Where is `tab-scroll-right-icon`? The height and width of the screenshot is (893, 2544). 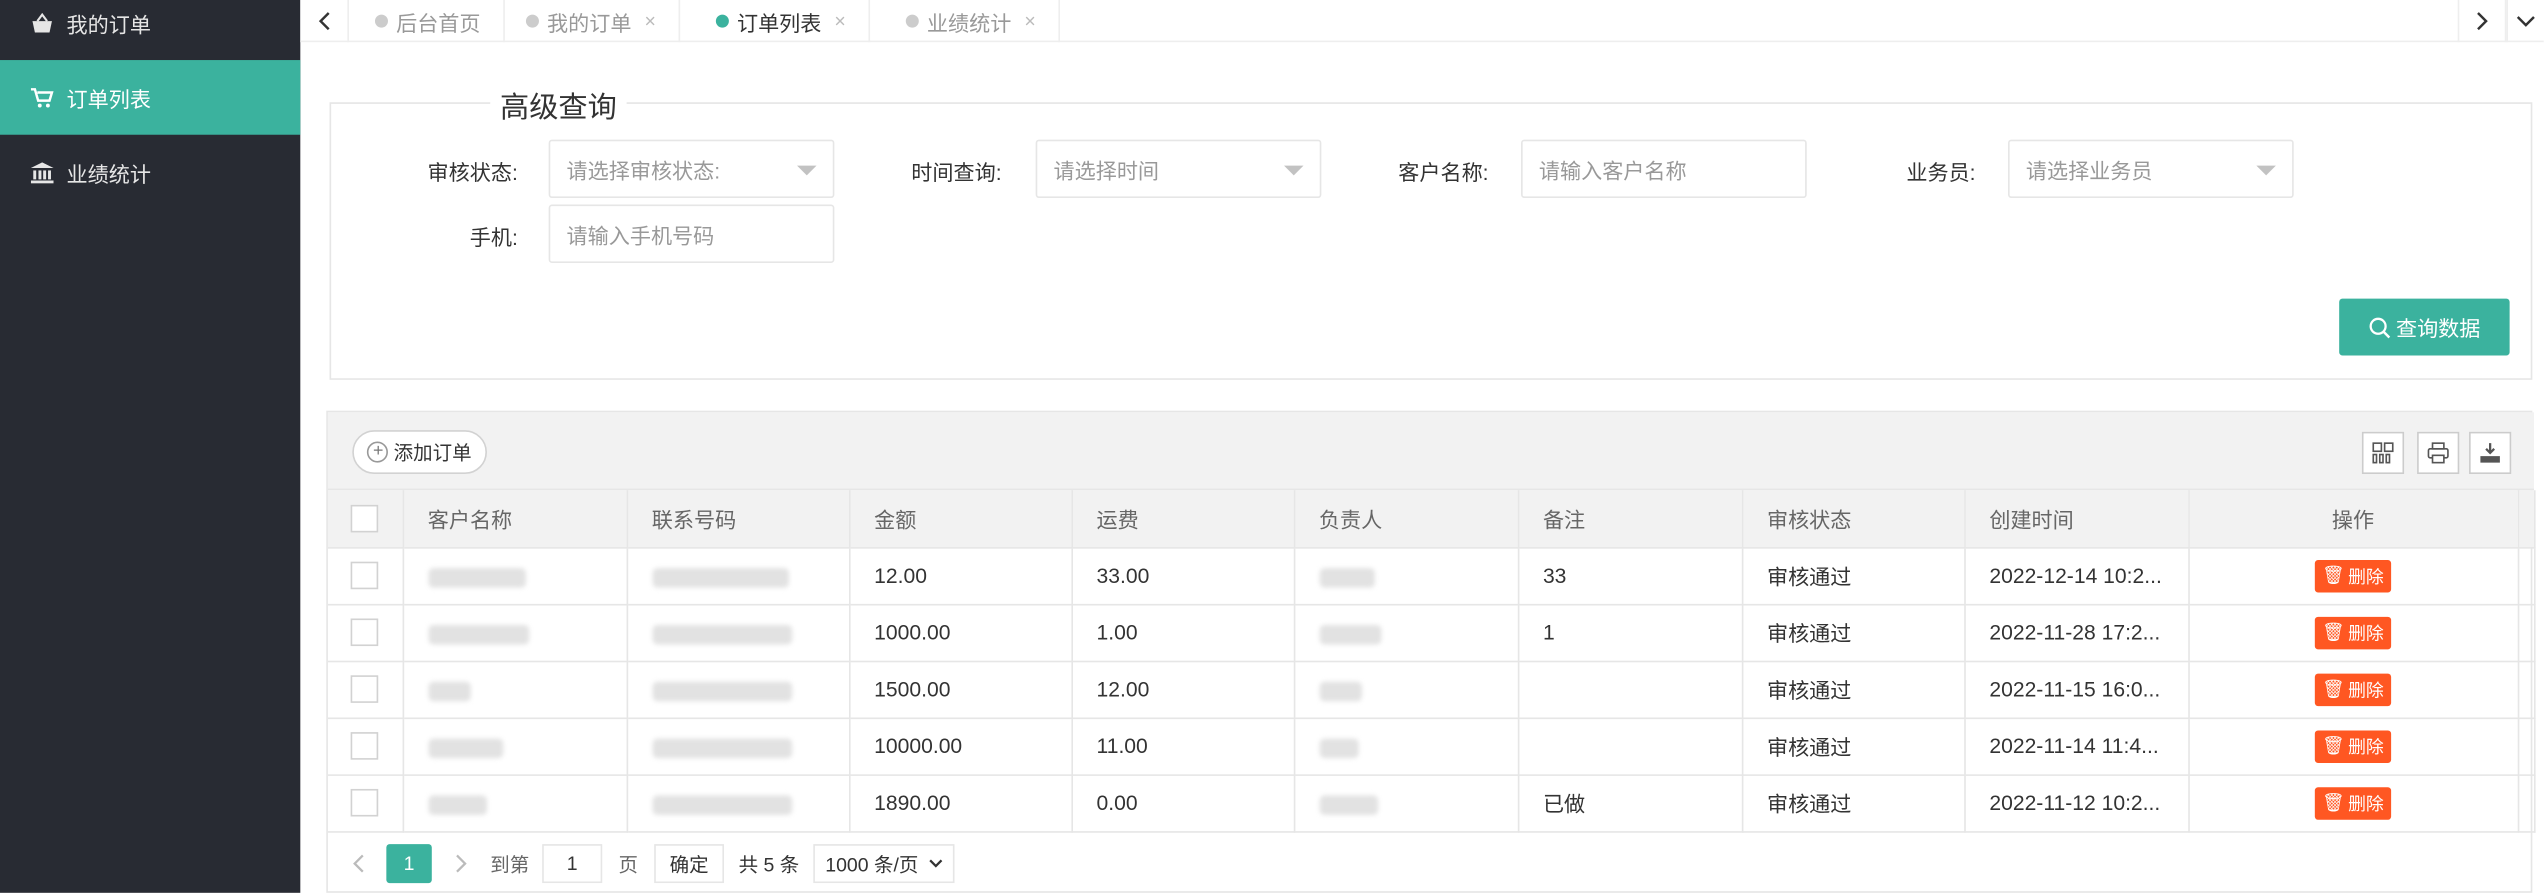 tab-scroll-right-icon is located at coordinates (2482, 21).